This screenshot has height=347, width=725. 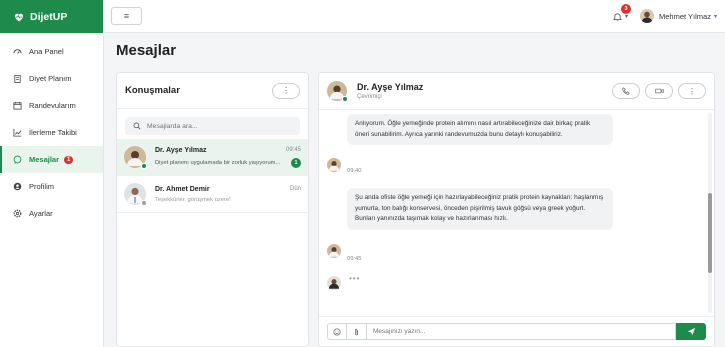 What do you see at coordinates (521, 331) in the screenshot?
I see `message-input` at bounding box center [521, 331].